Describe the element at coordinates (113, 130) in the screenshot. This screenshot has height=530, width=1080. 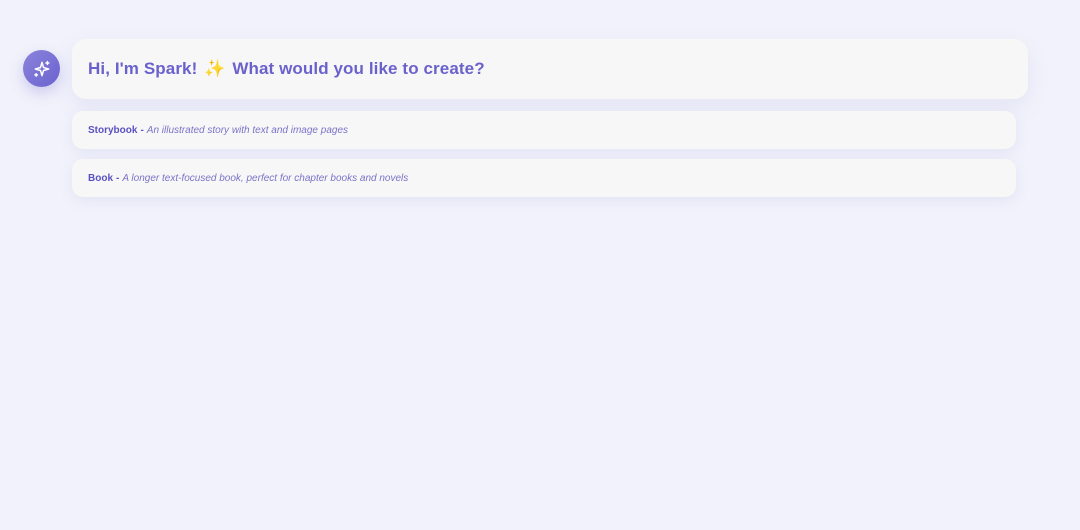
I see `option-title: Storybook` at that location.